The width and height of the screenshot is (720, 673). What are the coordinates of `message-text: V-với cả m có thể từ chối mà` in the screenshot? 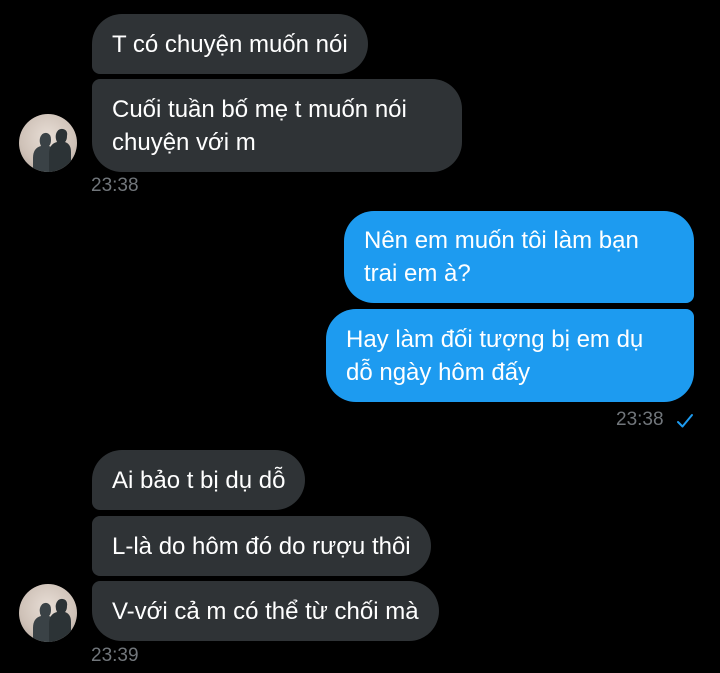 It's located at (265, 611).